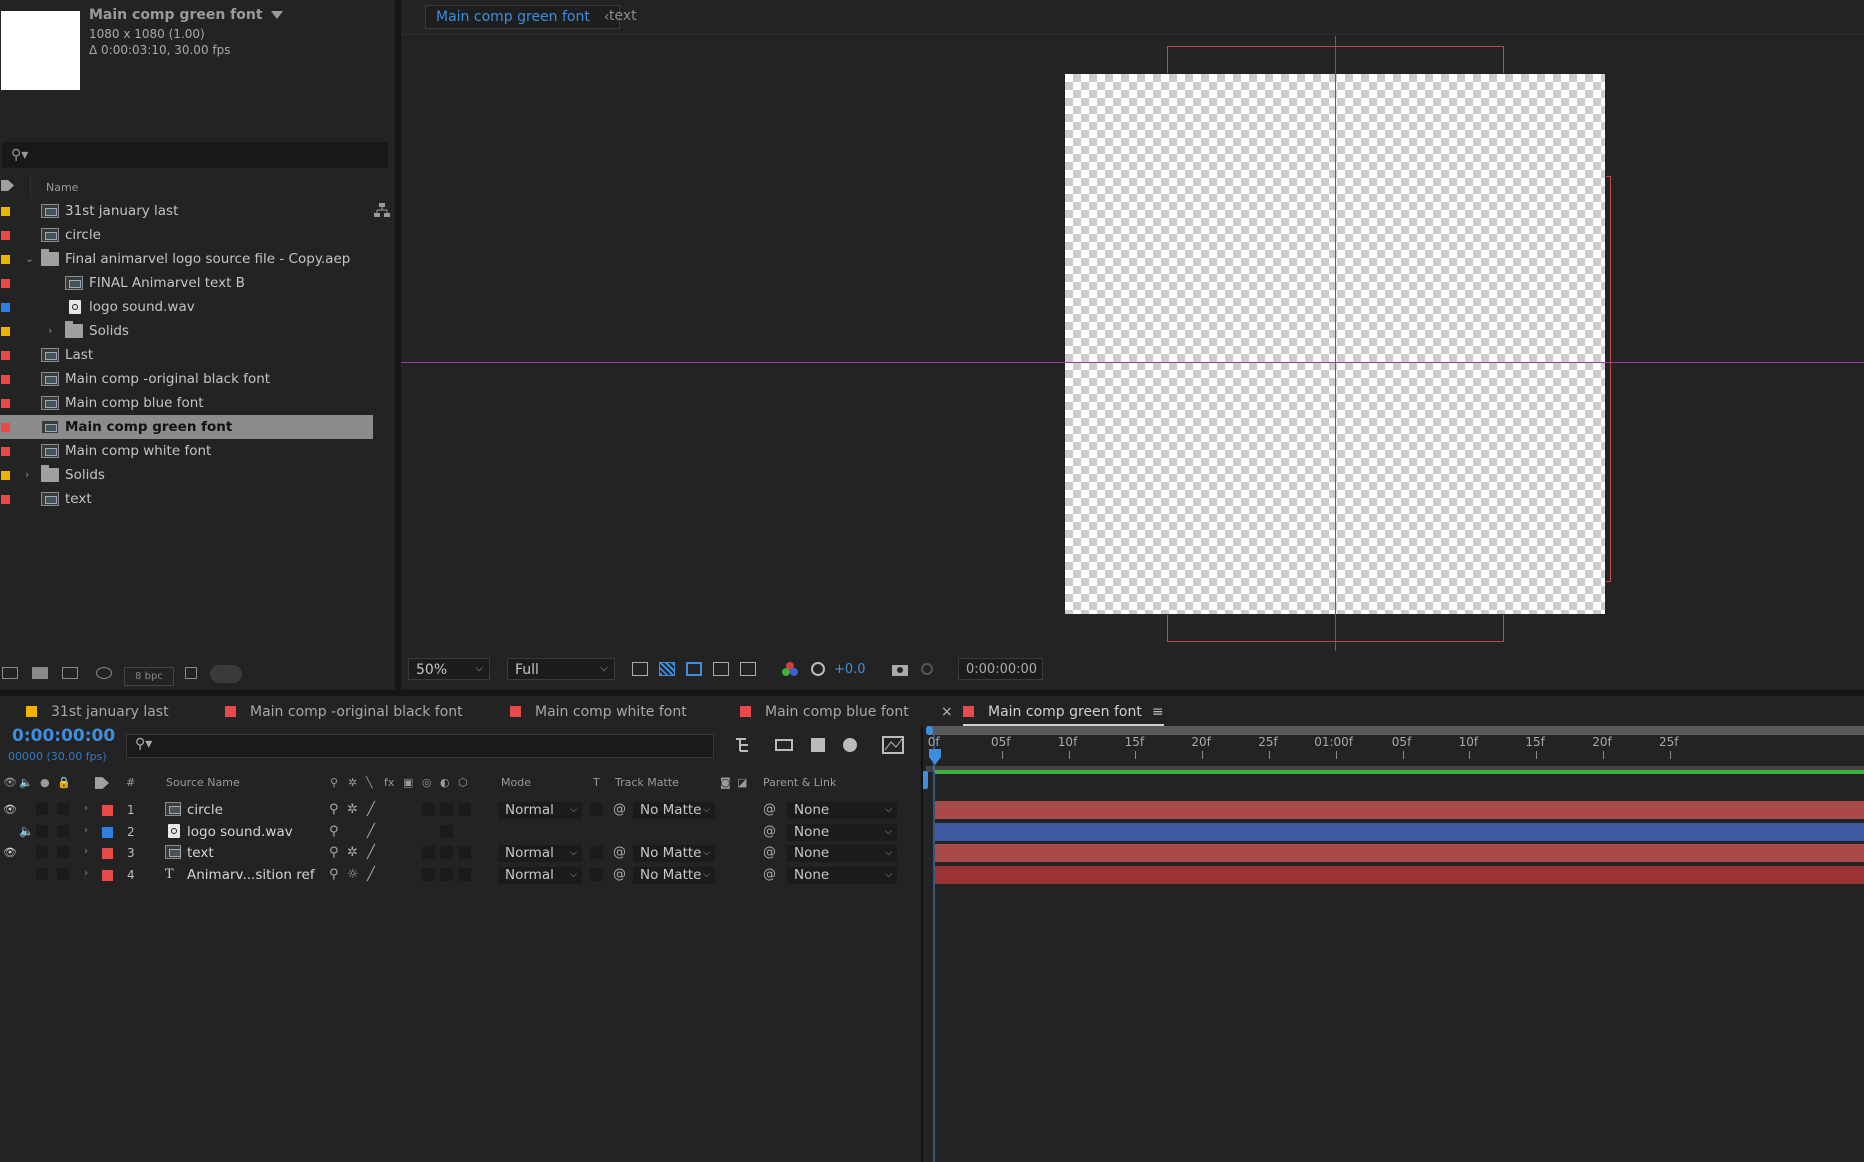 This screenshot has width=1864, height=1162. What do you see at coordinates (186, 331) in the screenshot?
I see `project-item: › Solids` at bounding box center [186, 331].